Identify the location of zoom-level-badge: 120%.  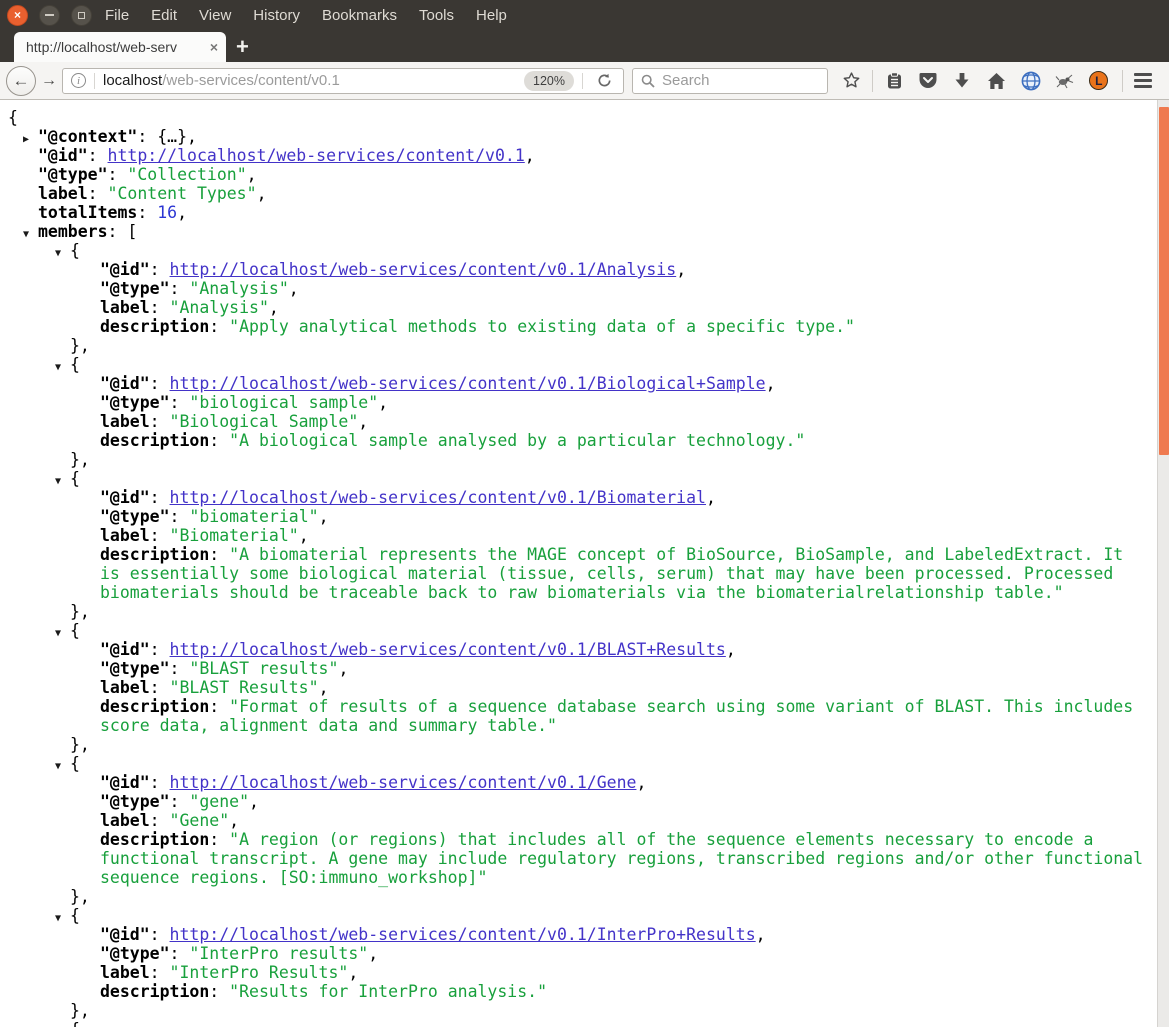
(549, 80).